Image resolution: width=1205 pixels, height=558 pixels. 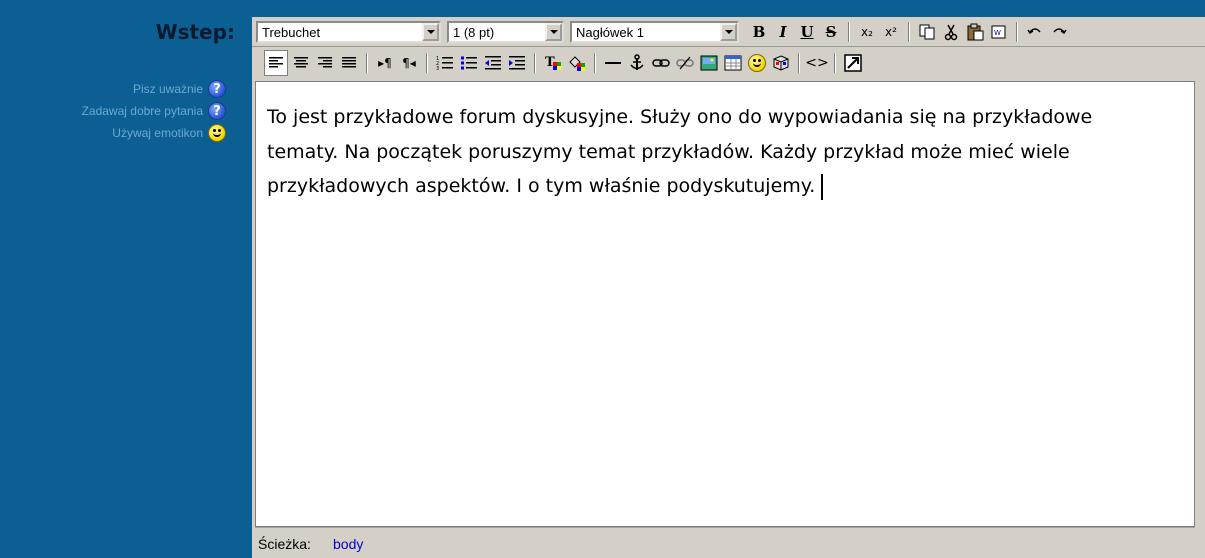 I want to click on cut-button, so click(x=951, y=32).